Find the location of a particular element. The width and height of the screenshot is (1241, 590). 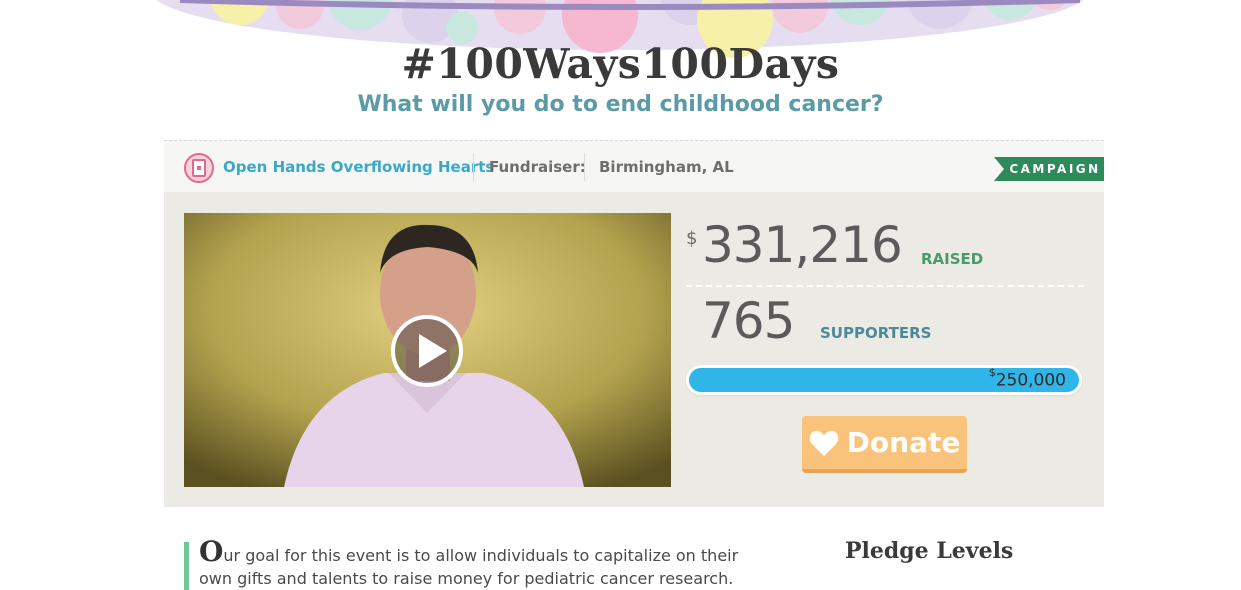

stats-divider is located at coordinates (885, 286).